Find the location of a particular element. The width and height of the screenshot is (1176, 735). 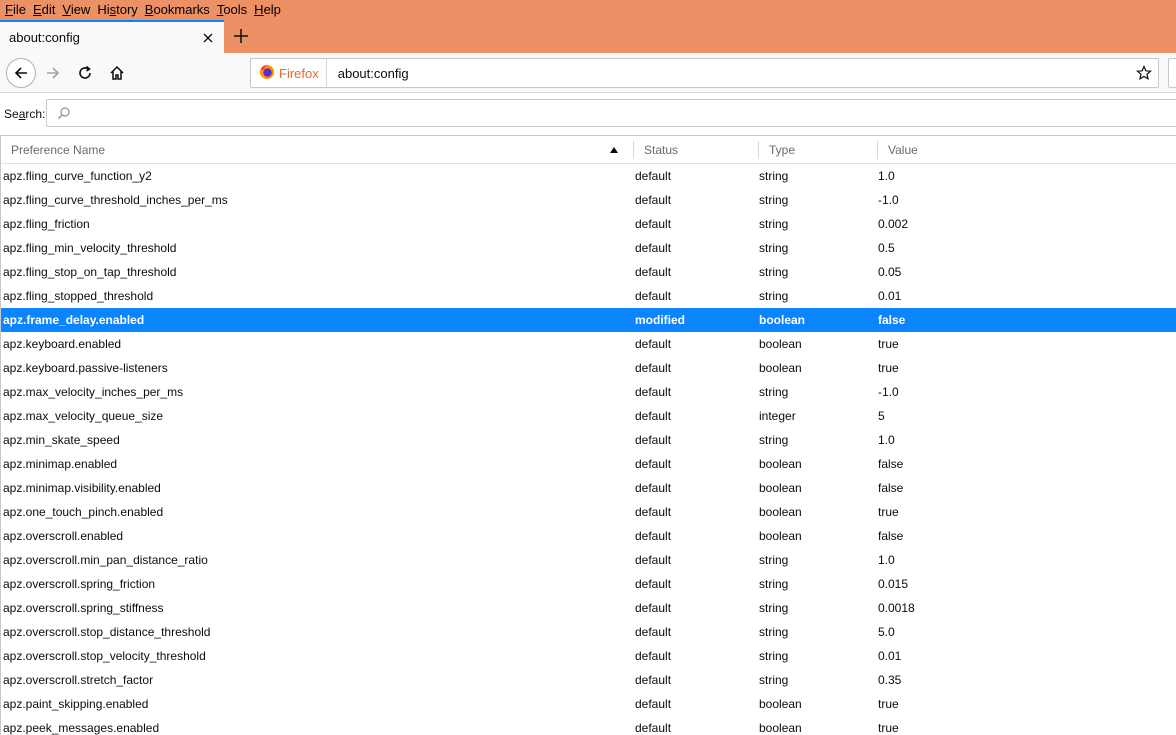

tree-header: Preference Name Status Type Value is located at coordinates (588, 150).